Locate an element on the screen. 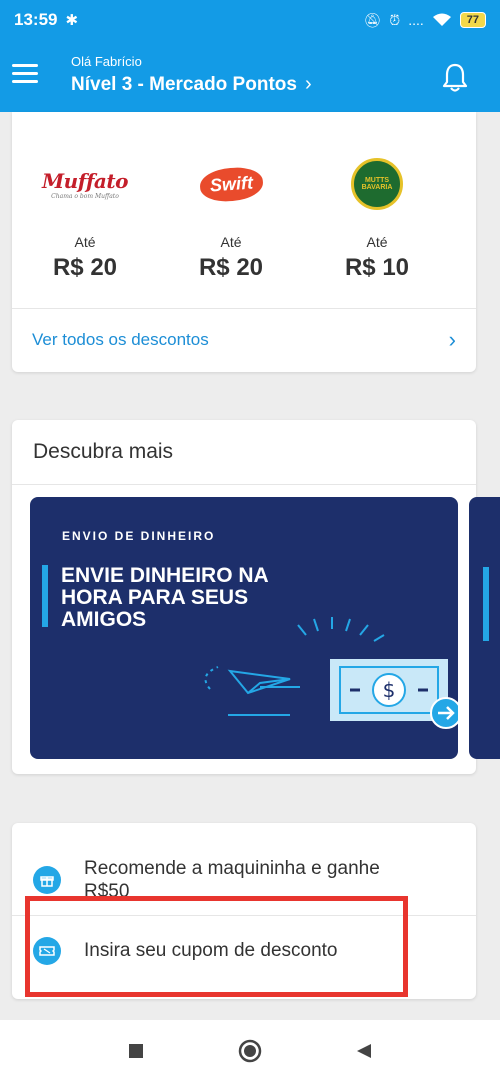  circle-icon is located at coordinates (250, 1051).